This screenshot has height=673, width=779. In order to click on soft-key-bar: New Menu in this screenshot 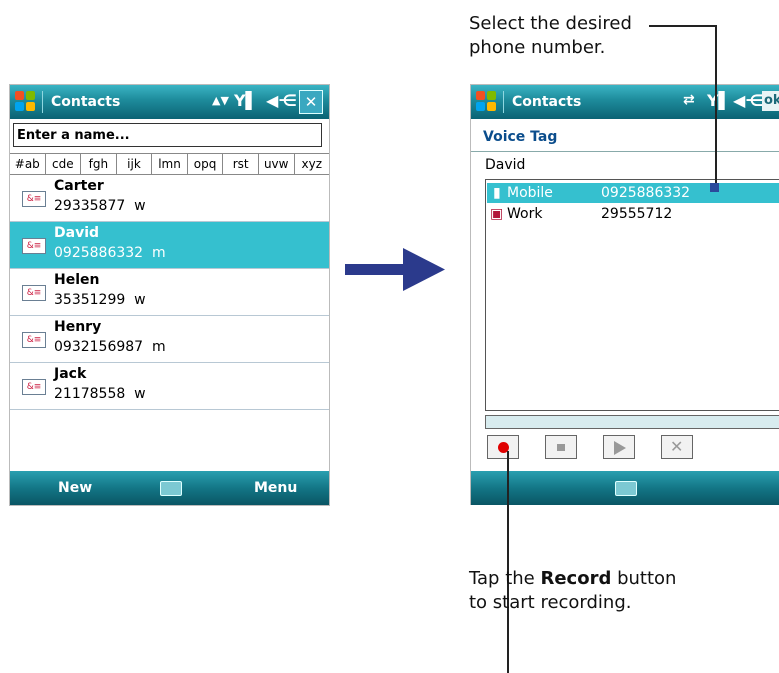, I will do `click(169, 488)`.